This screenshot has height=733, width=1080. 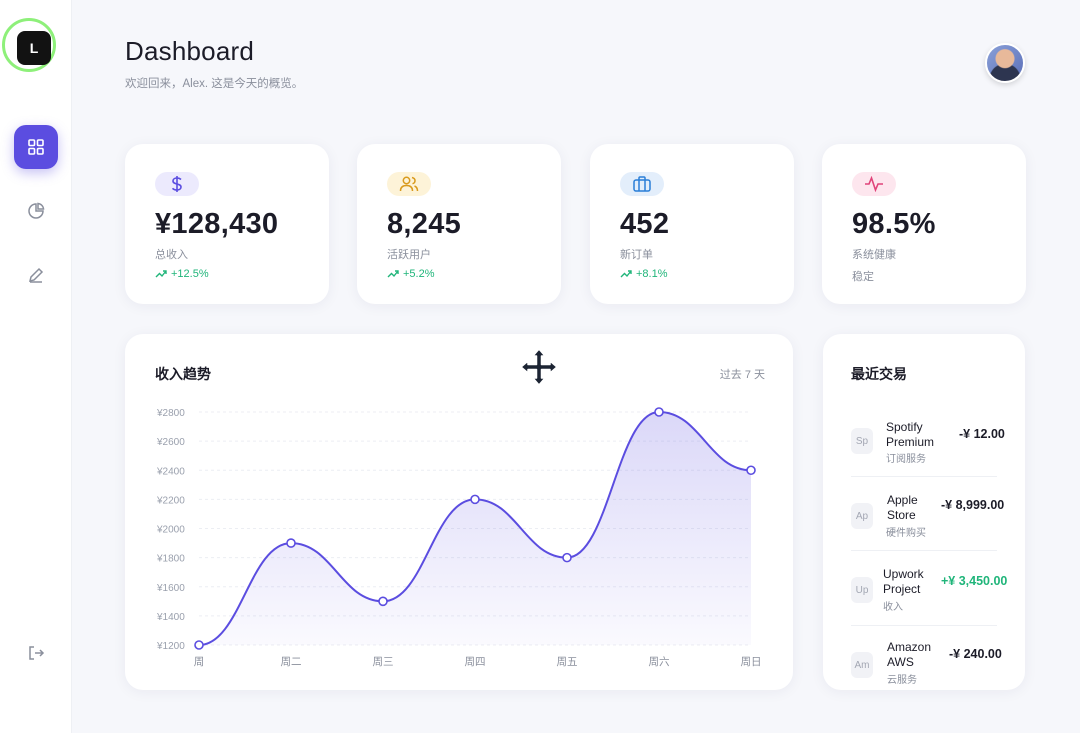 What do you see at coordinates (982, 434) in the screenshot?
I see `transaction-amount: -¥ 12.00` at bounding box center [982, 434].